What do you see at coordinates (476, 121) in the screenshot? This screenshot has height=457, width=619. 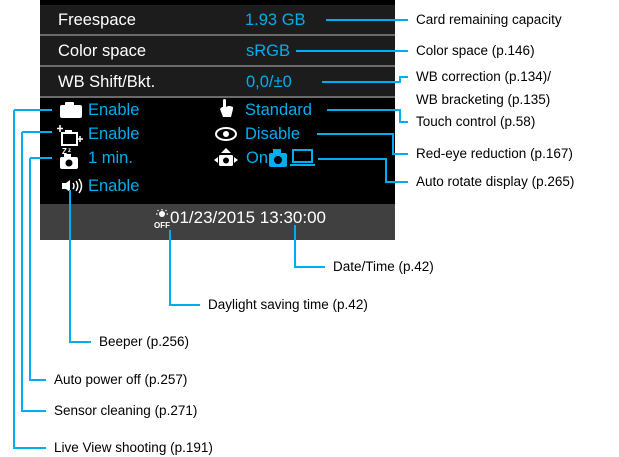 I see `callout-touch-control: Touch control (p.58)` at bounding box center [476, 121].